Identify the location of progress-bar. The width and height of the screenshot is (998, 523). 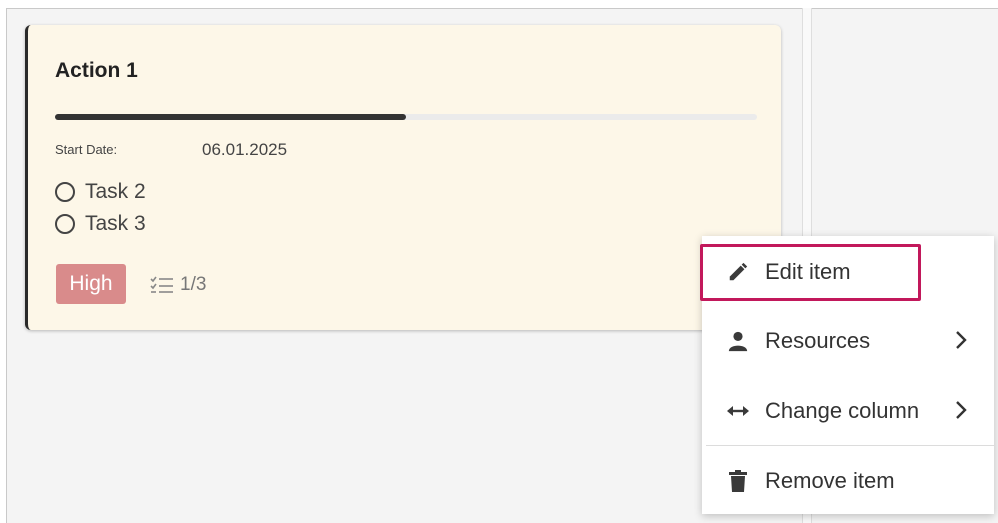
(406, 117).